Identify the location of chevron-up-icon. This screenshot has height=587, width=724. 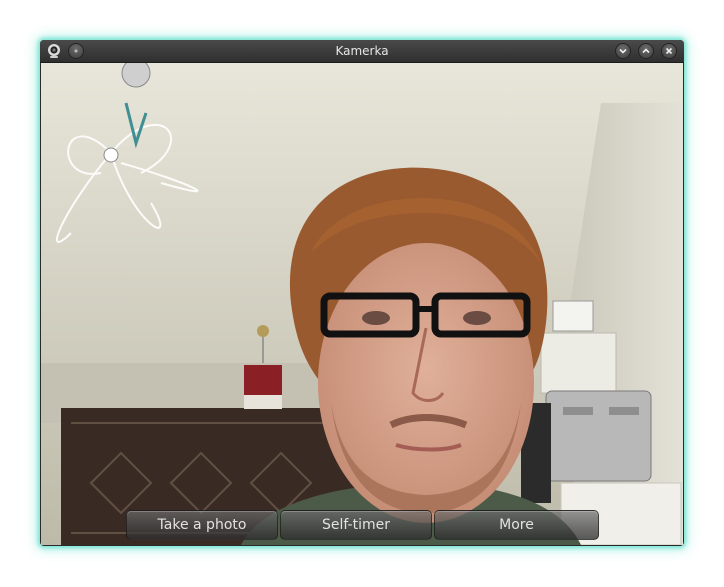
(646, 51).